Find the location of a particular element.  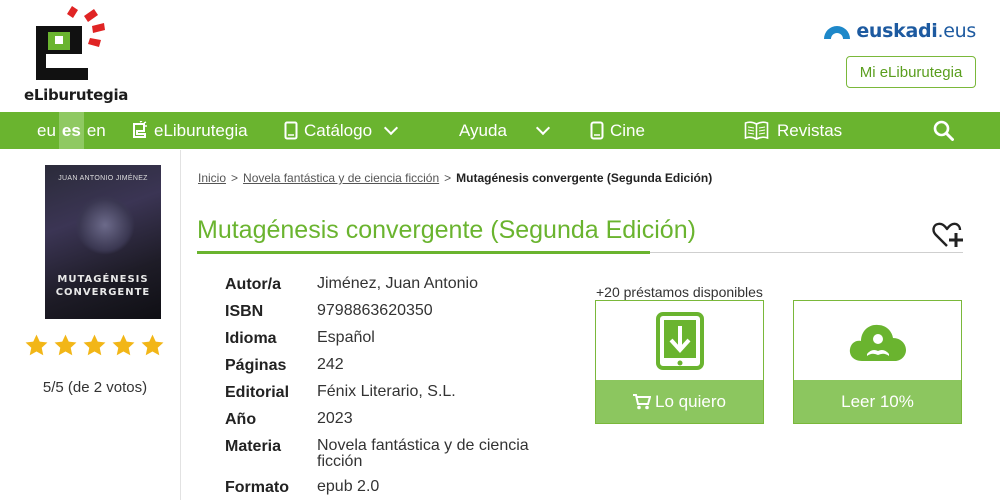

my-library-button: Mi eLiburutegia is located at coordinates (911, 72).